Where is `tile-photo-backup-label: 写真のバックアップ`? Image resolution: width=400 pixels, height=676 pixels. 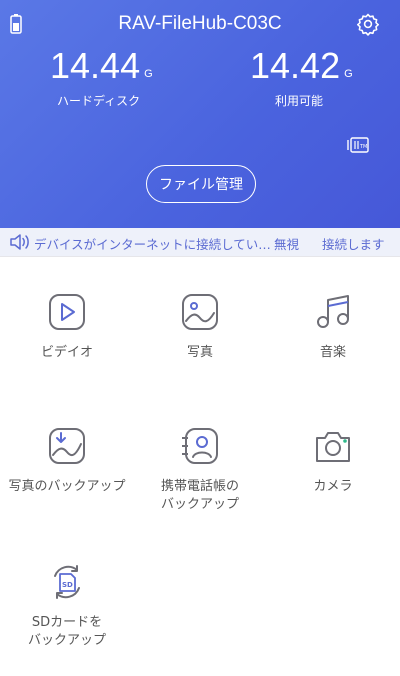
tile-photo-backup-label: 写真のバックアップ is located at coordinates (67, 486).